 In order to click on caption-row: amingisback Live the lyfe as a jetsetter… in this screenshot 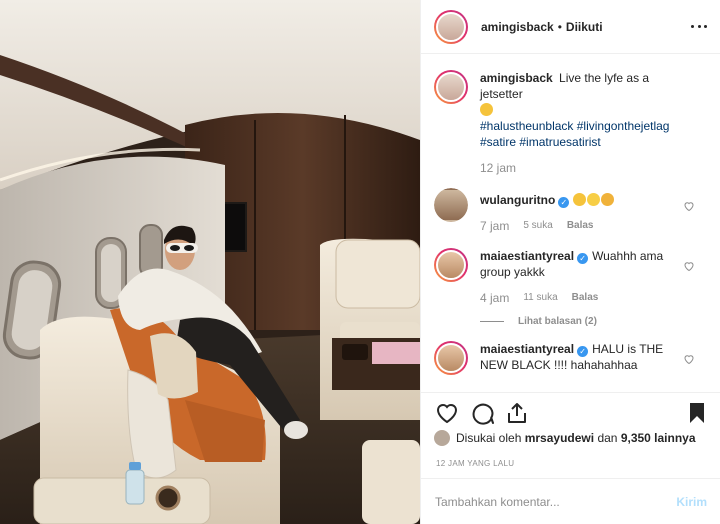, I will do `click(570, 123)`.